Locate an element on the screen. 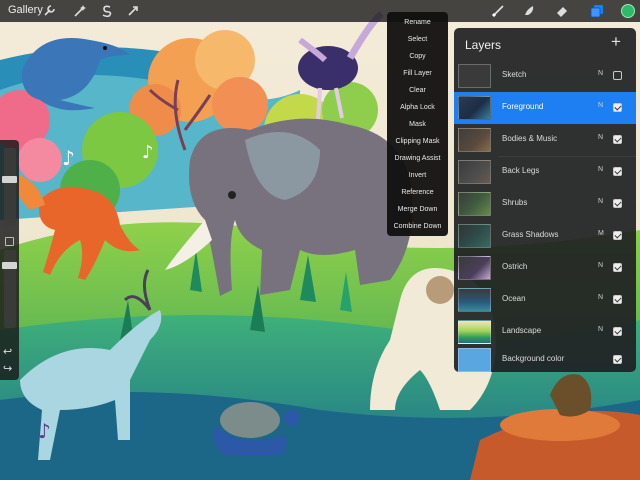  layer-name: Bodies & Music is located at coordinates (530, 138).